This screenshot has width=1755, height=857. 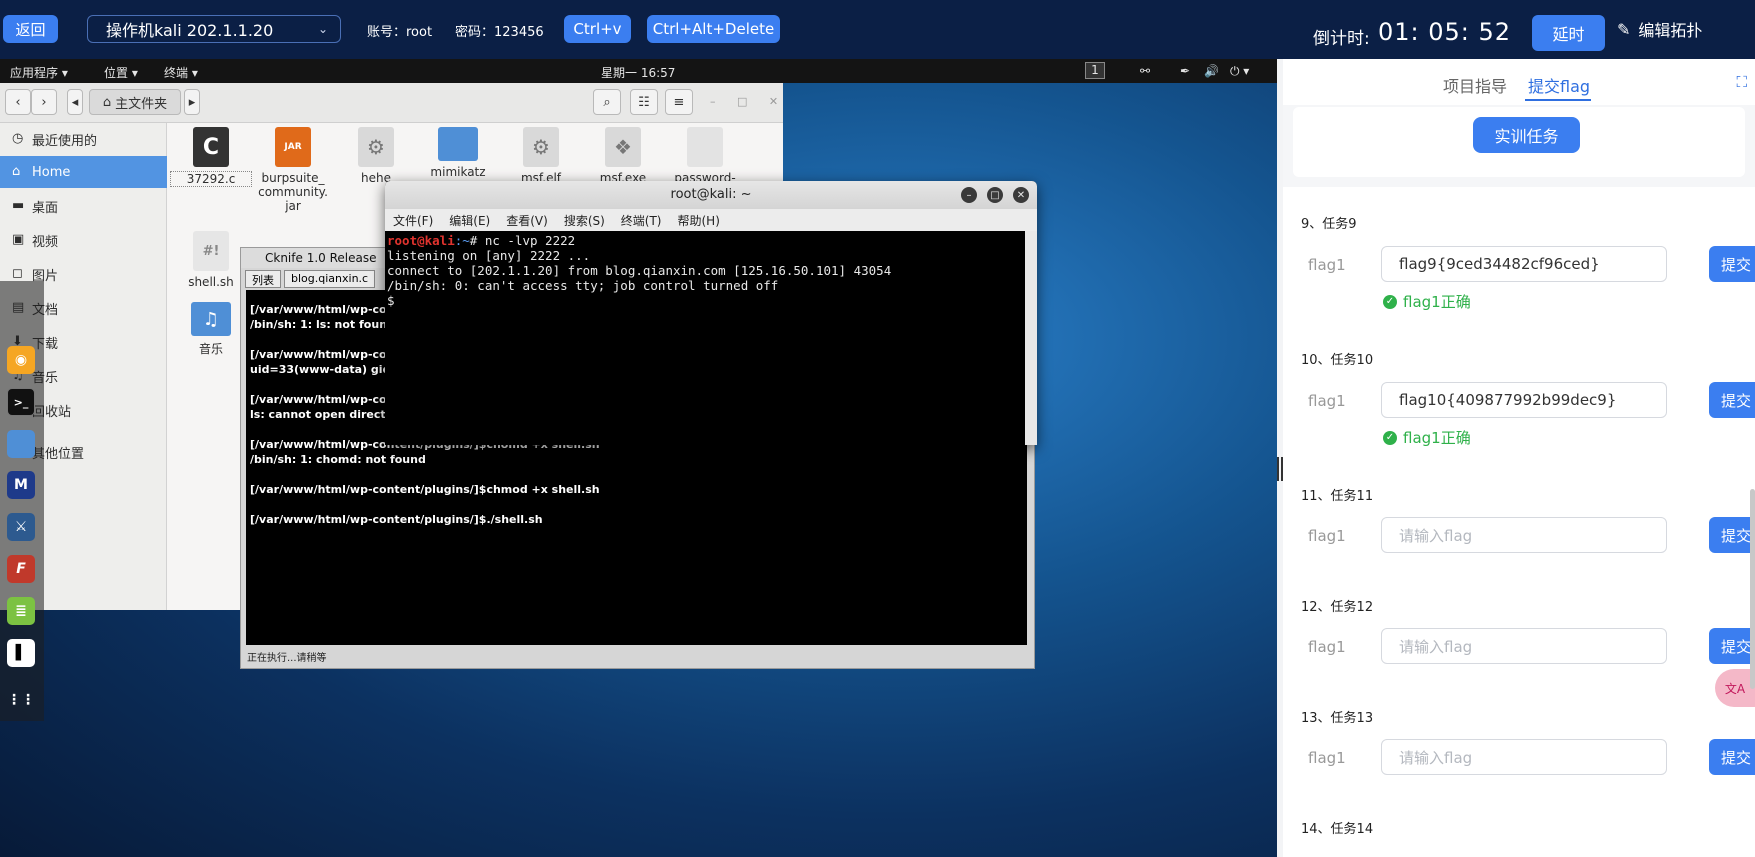 I want to click on collapse-icon: ⛶, so click(x=1741, y=82).